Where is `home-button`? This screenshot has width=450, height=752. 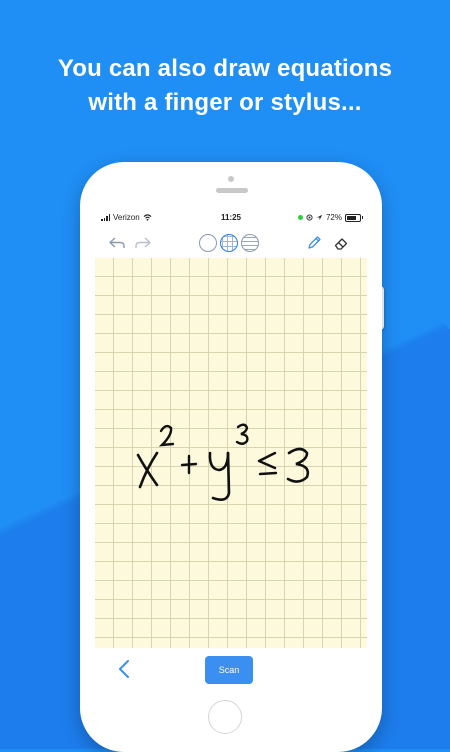 home-button is located at coordinates (225, 717).